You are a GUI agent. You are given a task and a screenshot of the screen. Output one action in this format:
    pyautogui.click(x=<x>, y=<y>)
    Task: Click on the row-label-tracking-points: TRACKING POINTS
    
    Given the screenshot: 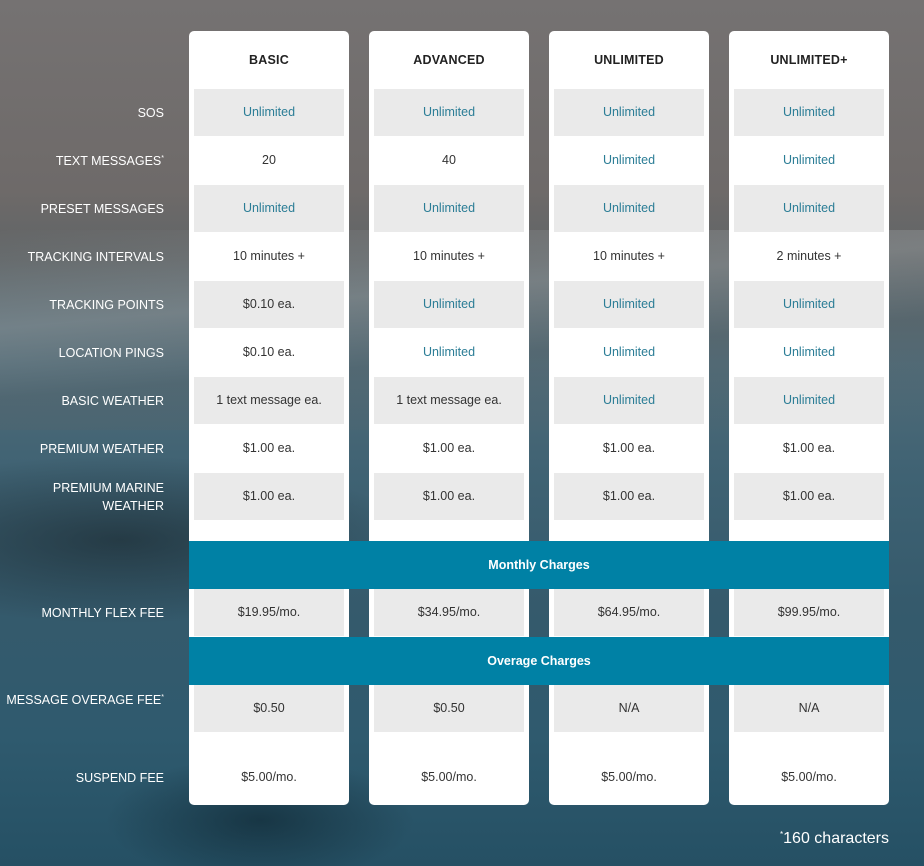 What is the action you would take?
    pyautogui.click(x=84, y=305)
    